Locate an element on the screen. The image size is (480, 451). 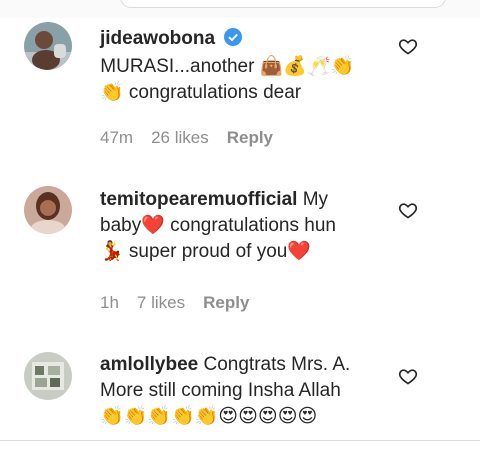
username: amlollybee is located at coordinates (149, 364).